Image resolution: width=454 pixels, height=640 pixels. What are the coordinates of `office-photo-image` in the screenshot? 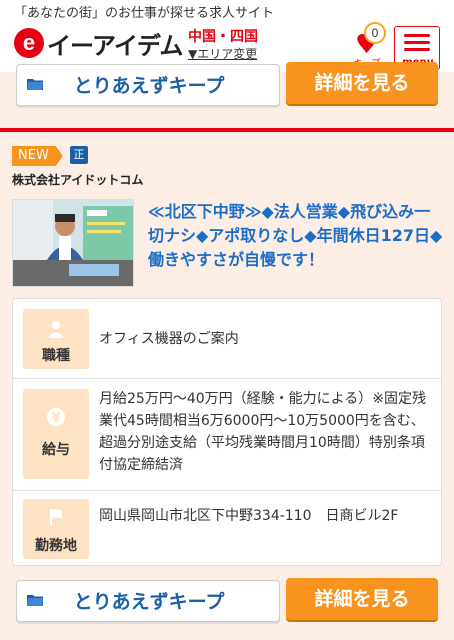 It's located at (73, 243).